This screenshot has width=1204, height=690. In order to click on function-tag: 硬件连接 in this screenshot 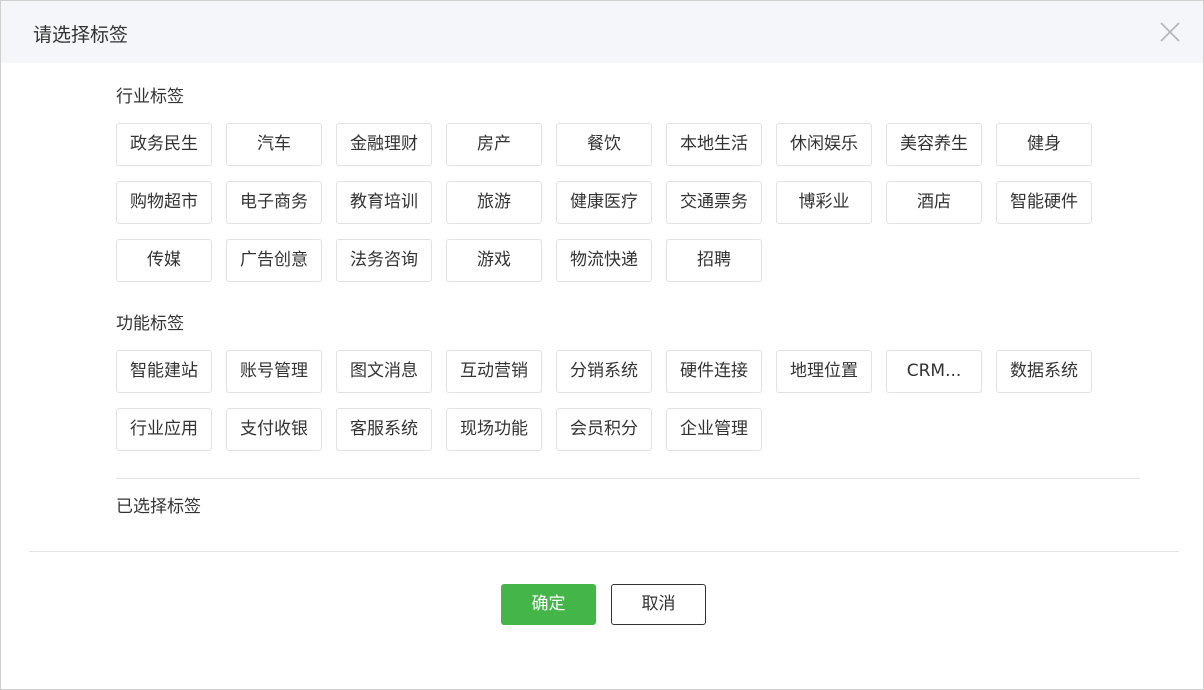, I will do `click(714, 371)`.